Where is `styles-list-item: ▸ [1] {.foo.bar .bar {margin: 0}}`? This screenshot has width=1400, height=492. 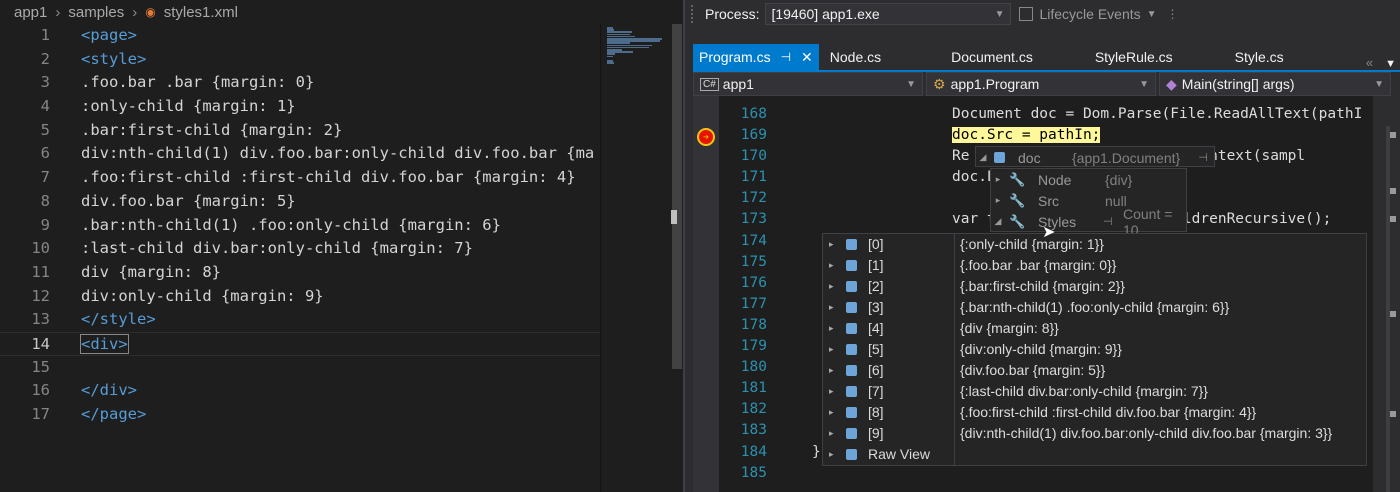
styles-list-item: ▸ [1] {.foo.bar .bar {margin: 0}} is located at coordinates (1094, 265).